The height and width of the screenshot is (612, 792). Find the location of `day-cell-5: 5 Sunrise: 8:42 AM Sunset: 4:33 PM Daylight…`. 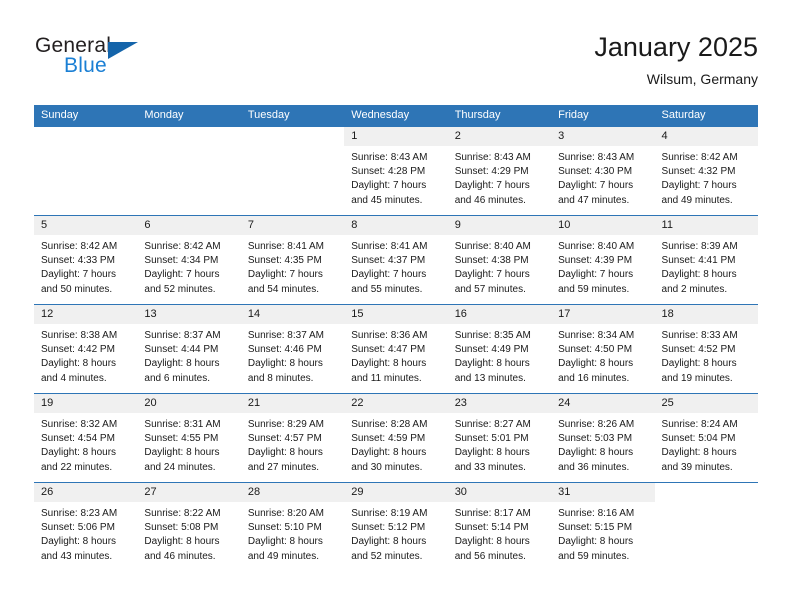

day-cell-5: 5 Sunrise: 8:42 AM Sunset: 4:33 PM Daylight… is located at coordinates (86, 260).